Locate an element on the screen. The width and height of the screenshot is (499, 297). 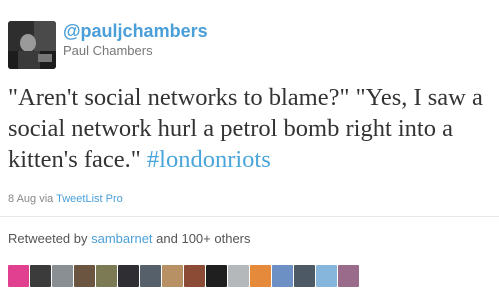
author-name: Paul Chambers is located at coordinates (108, 50).